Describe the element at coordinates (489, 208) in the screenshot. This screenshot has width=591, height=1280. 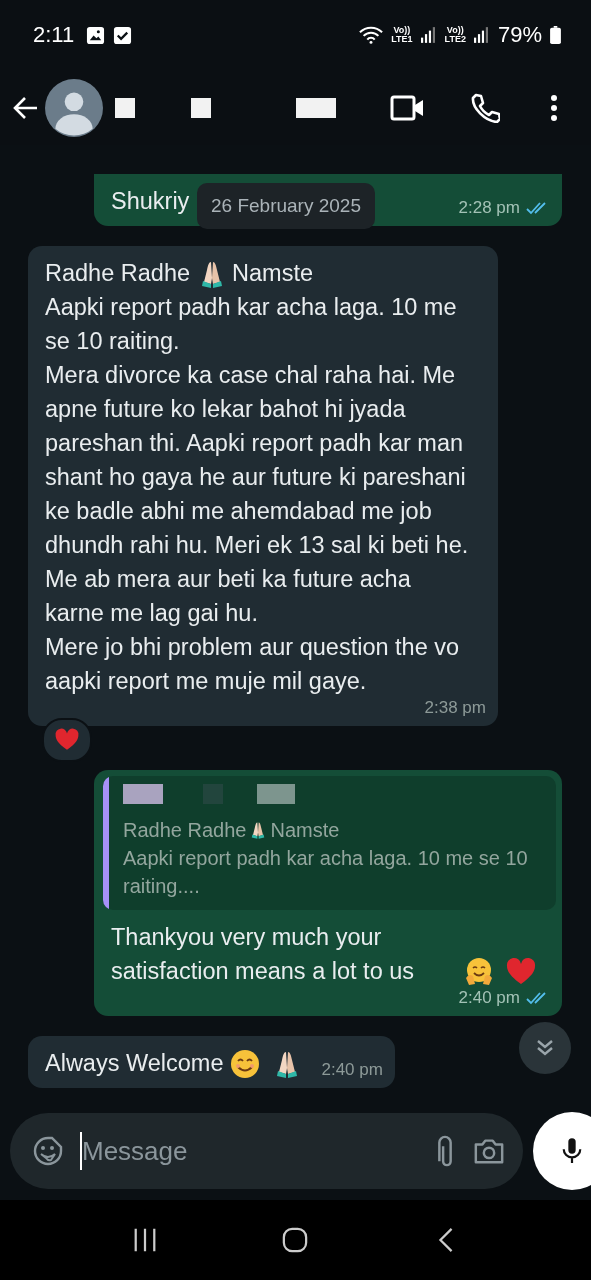
I see `message-time: 2:28 pm` at that location.